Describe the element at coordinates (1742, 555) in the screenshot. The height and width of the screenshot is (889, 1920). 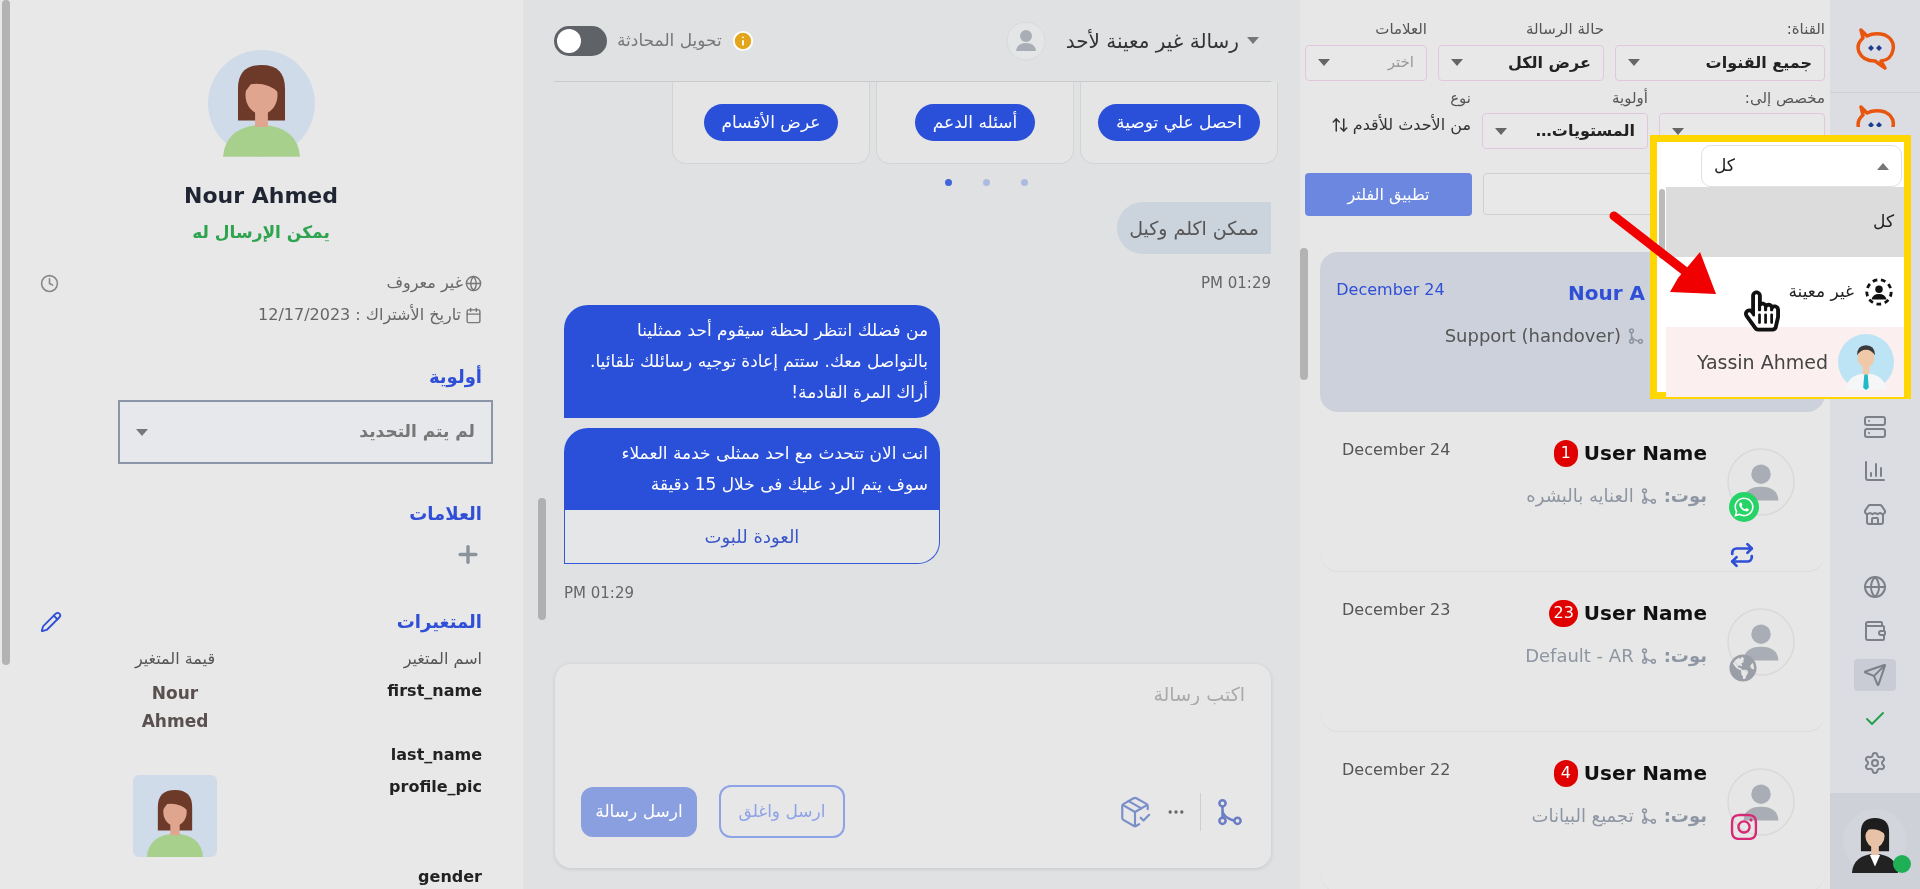
I see `transfer-icon` at that location.